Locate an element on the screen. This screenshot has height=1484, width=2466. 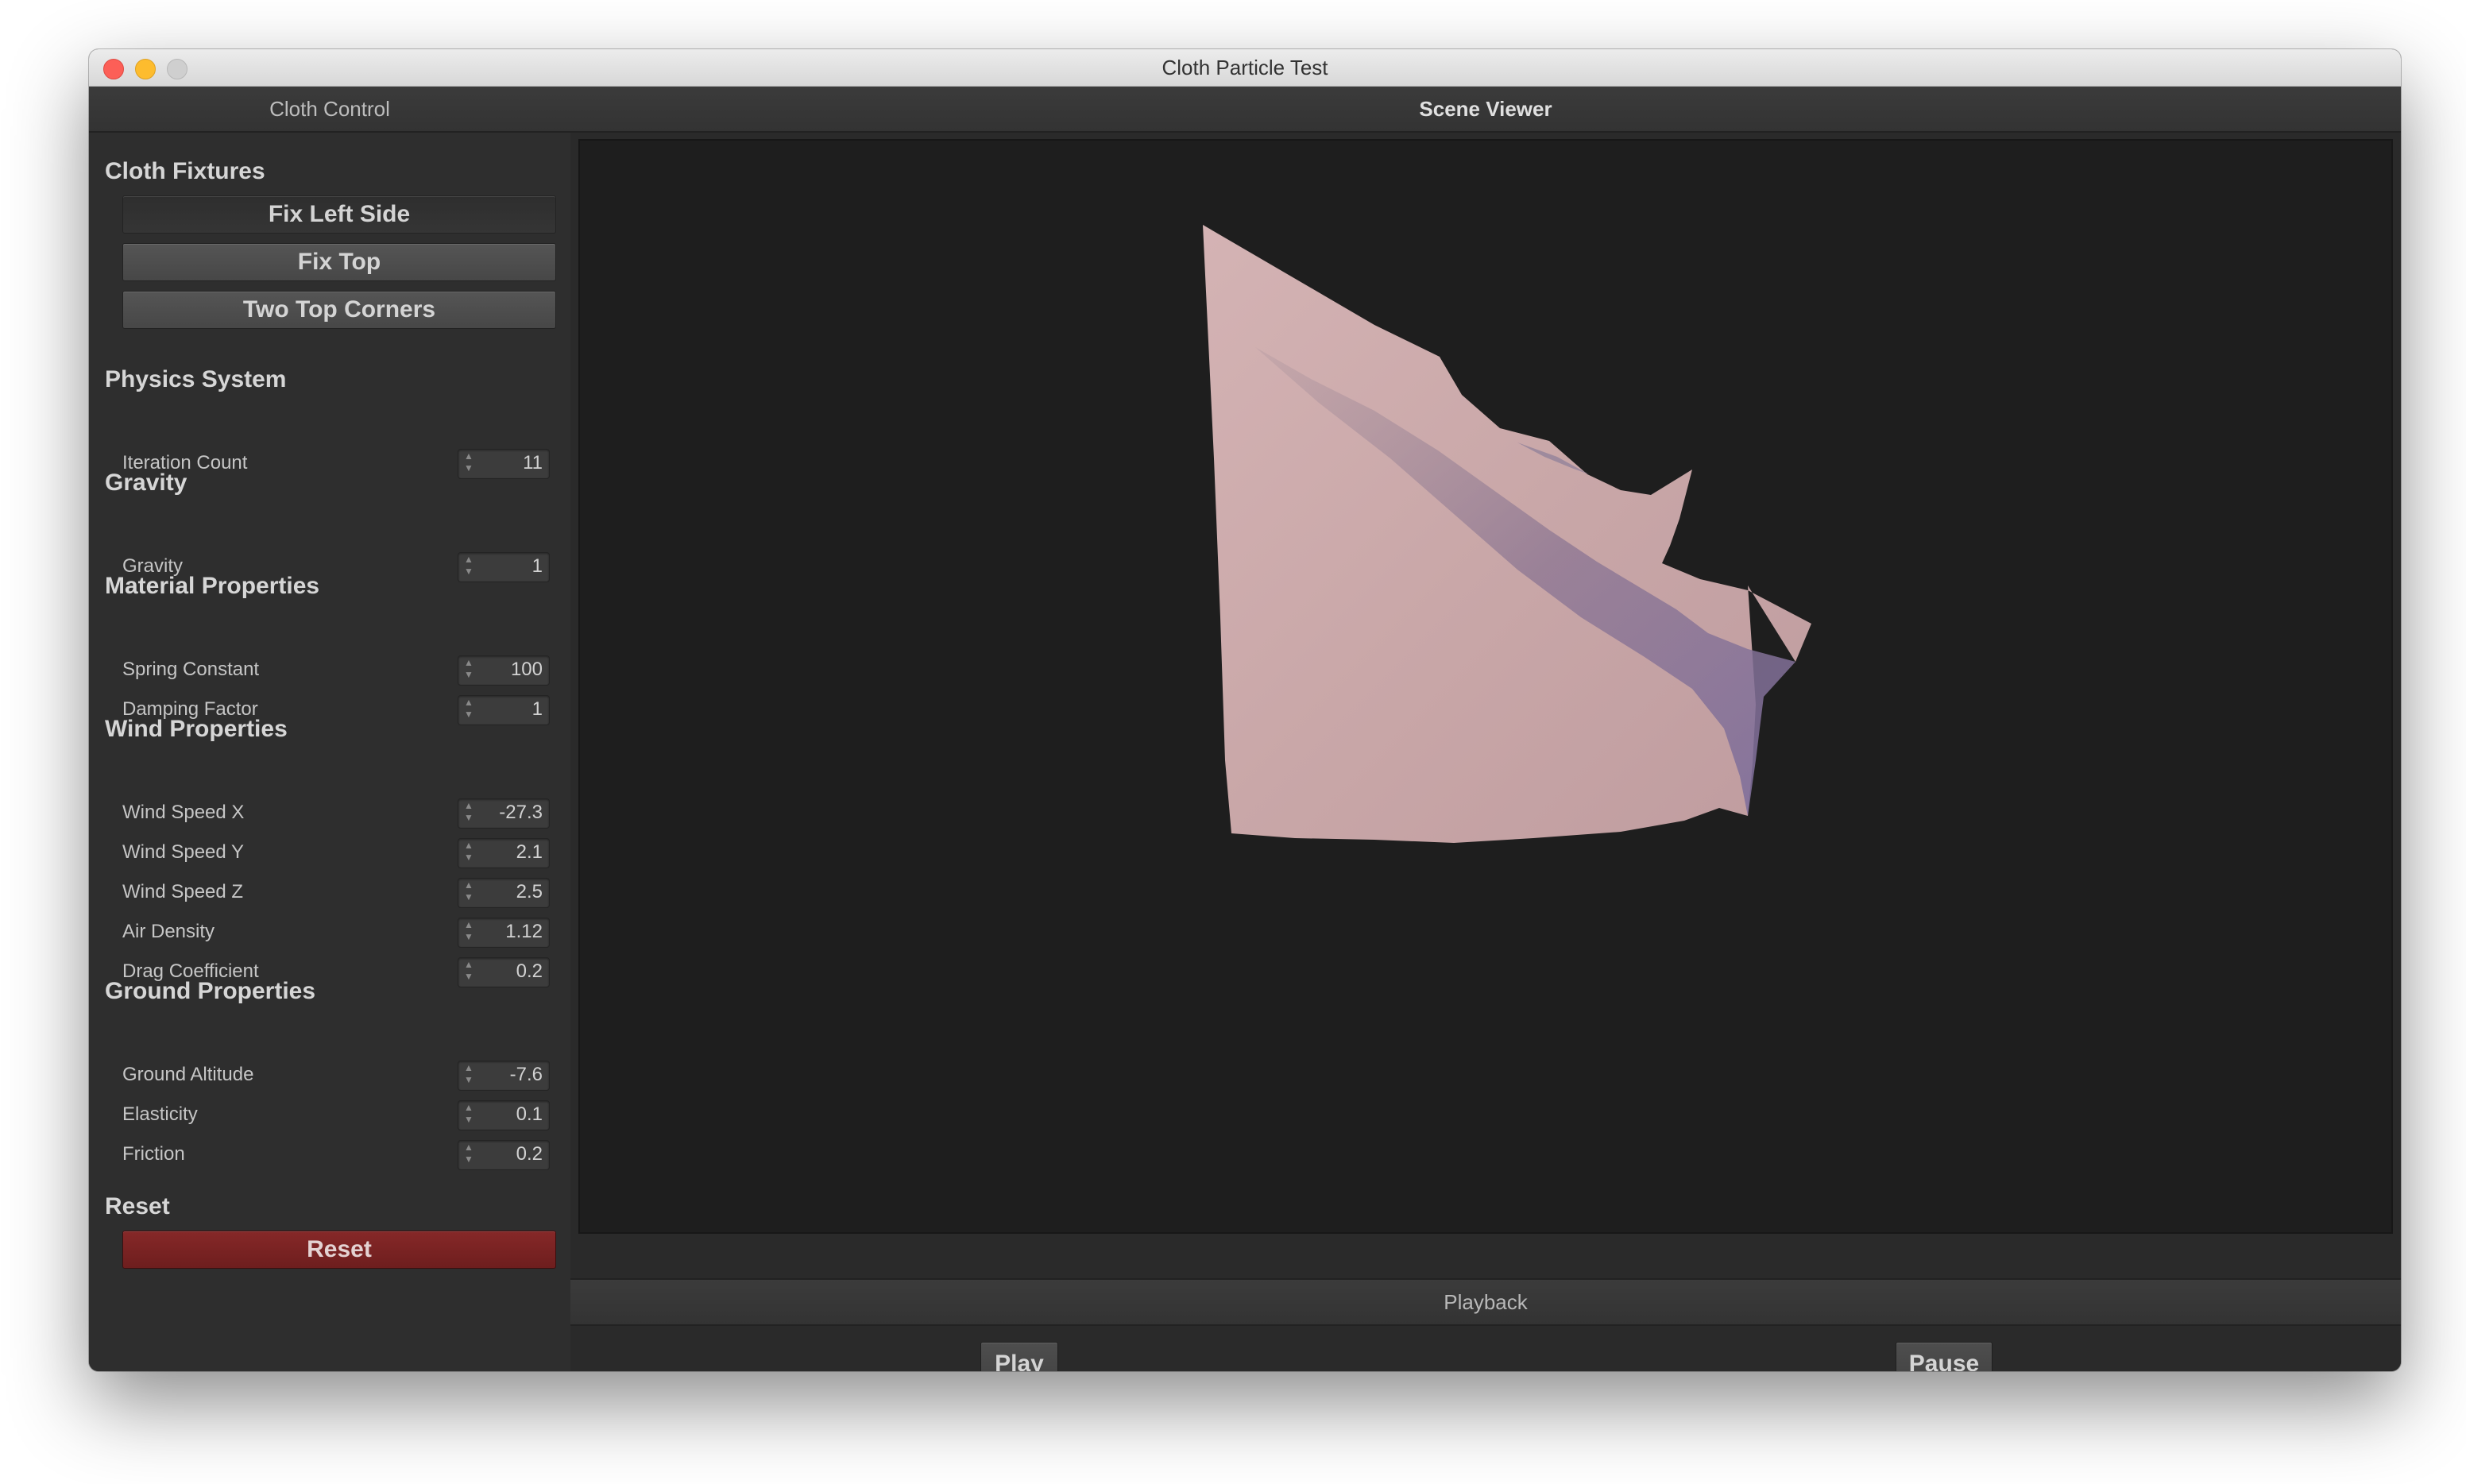
wind-speed-x-value: -27.3 is located at coordinates (521, 813).